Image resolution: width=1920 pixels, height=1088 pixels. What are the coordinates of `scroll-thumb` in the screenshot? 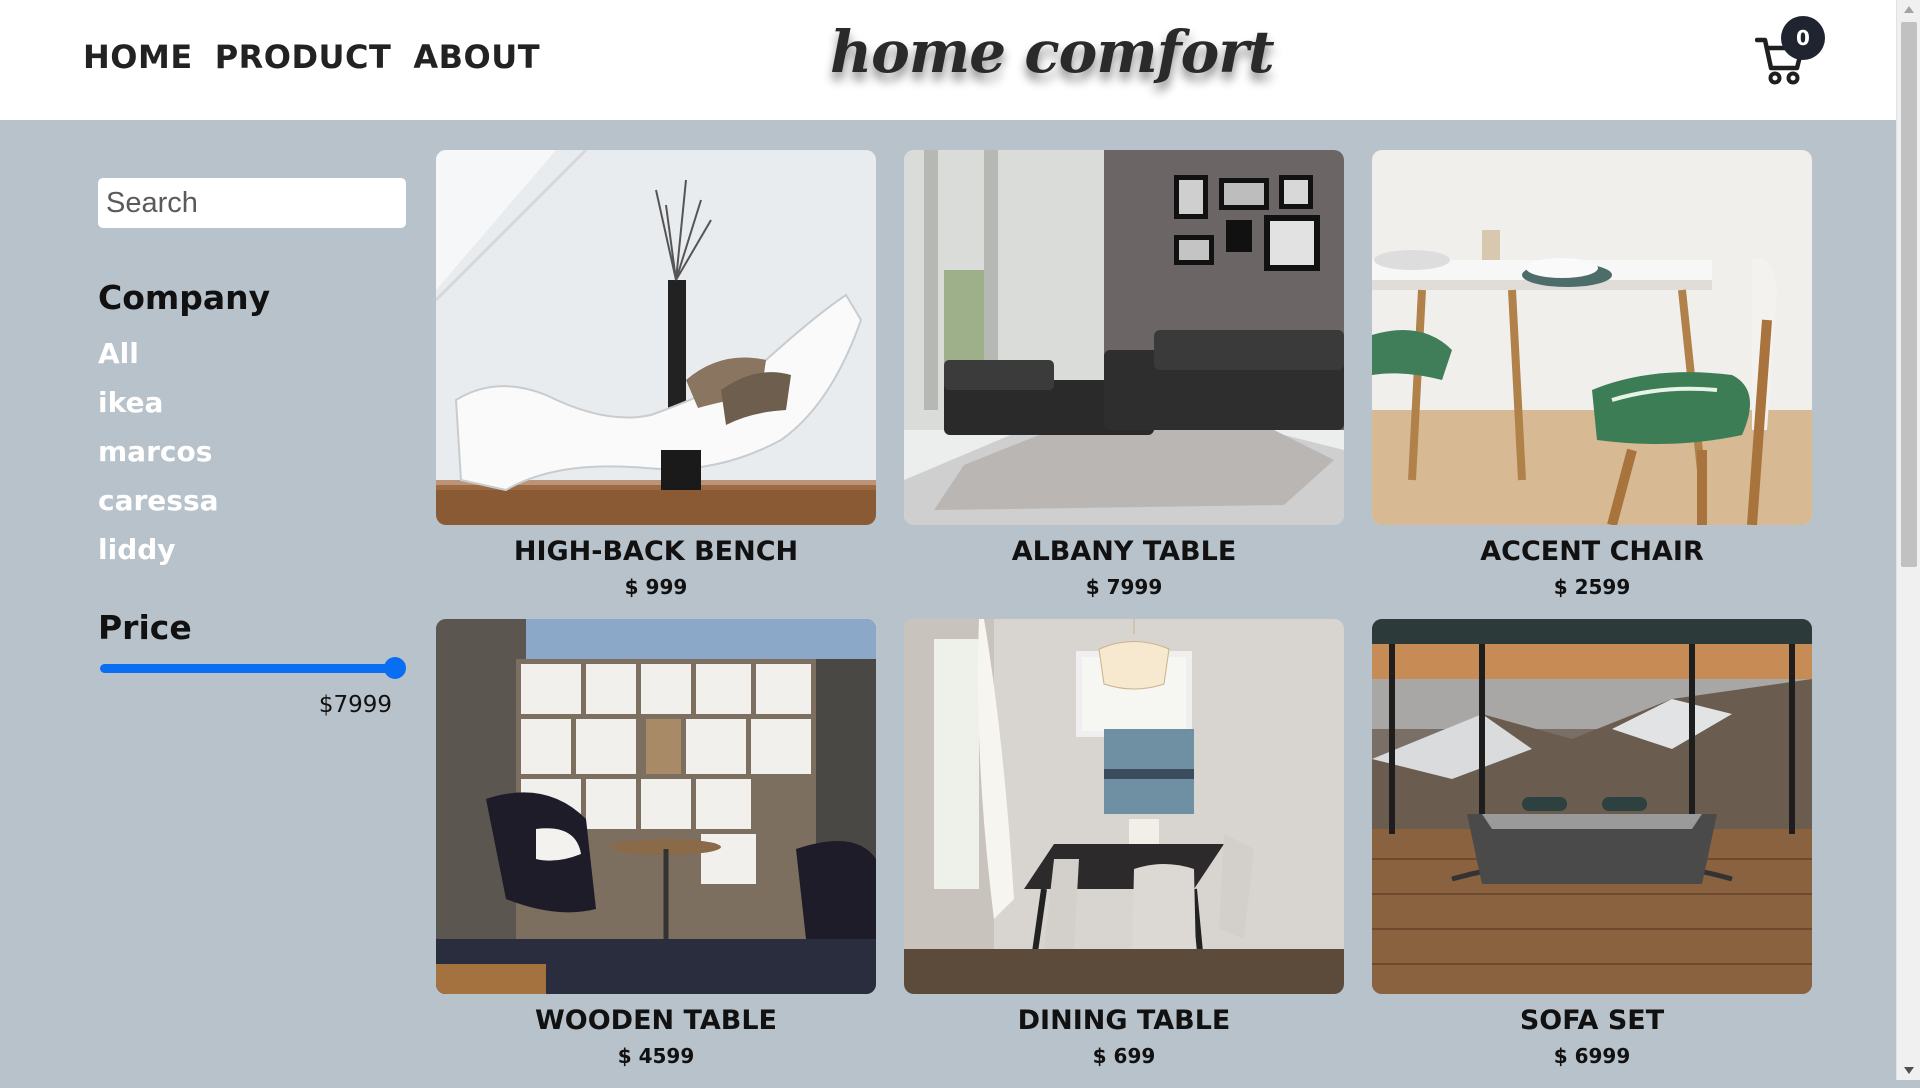 It's located at (1909, 294).